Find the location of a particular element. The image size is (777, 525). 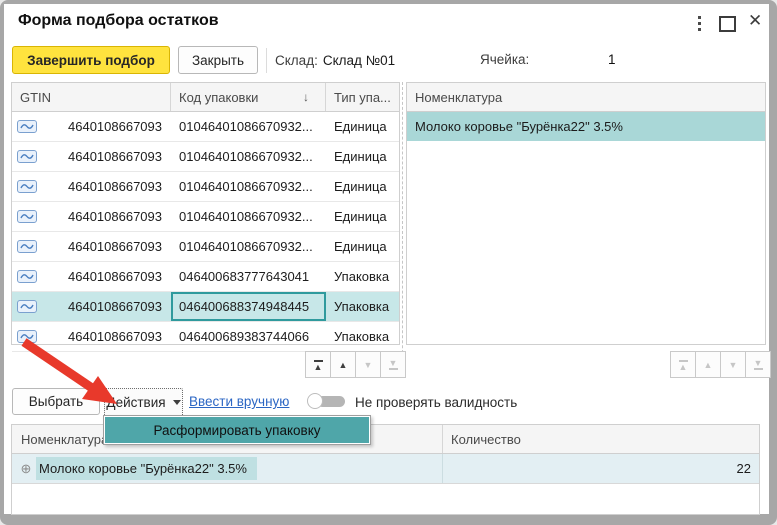

nomenclature-panel-nav: ▲ ▲ ▼ ▼ is located at coordinates (720, 364).